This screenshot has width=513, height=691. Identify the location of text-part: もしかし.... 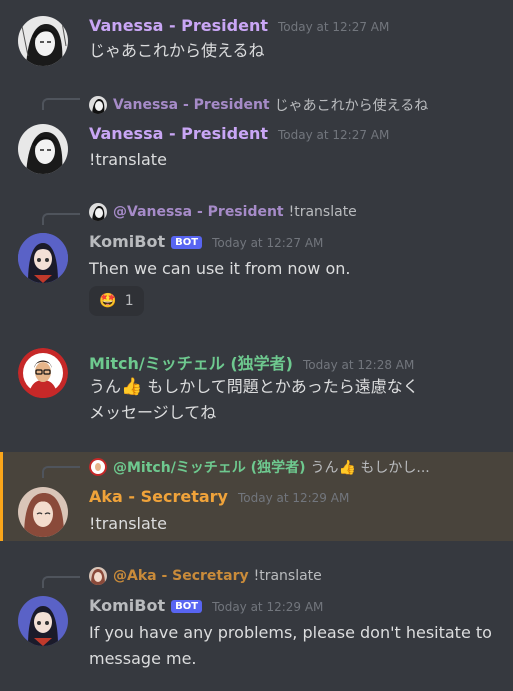
(392, 468).